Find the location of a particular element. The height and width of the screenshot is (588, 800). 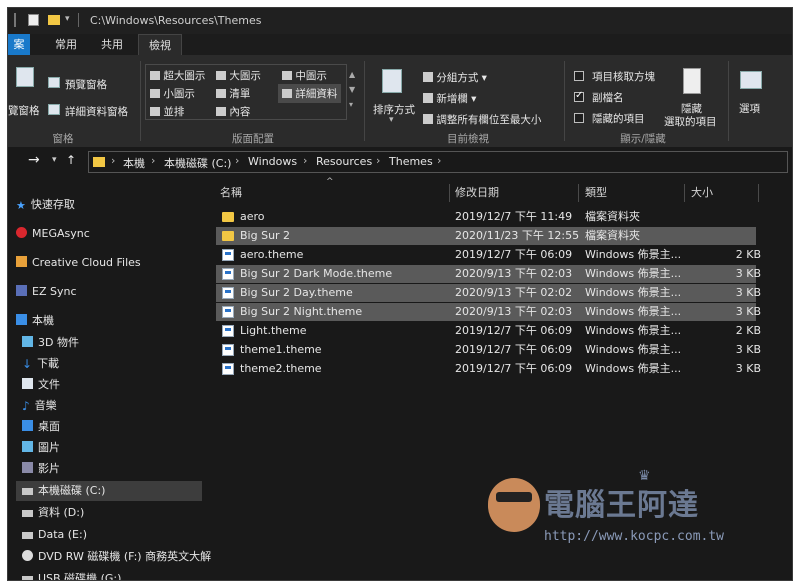

navigation-pane-button: 覽窗格 is located at coordinates (24, 110).